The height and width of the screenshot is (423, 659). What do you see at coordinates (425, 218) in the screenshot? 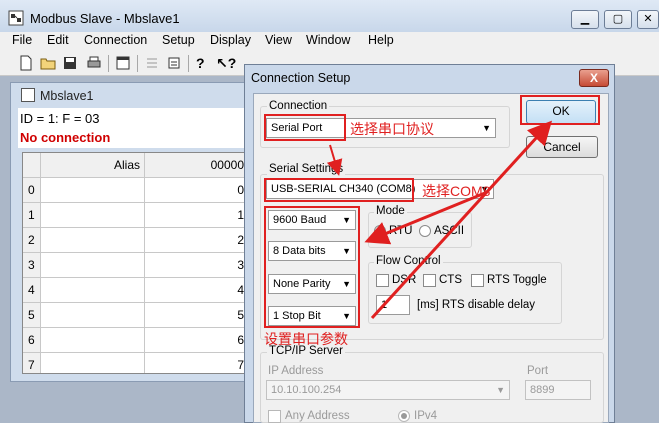
I see `arrow-to-serial-params` at bounding box center [425, 218].